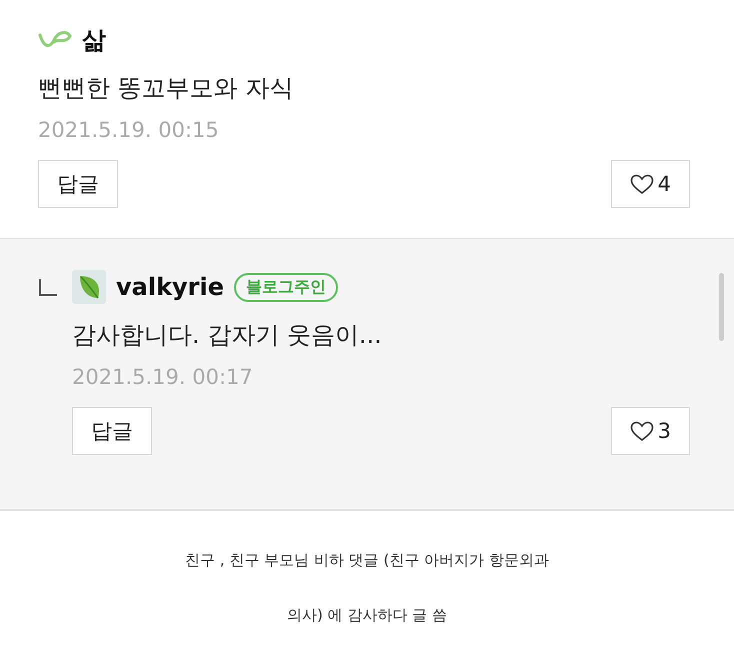 This screenshot has height=672, width=734. I want to click on comment-date: 2021.5.19. 00:15, so click(129, 130).